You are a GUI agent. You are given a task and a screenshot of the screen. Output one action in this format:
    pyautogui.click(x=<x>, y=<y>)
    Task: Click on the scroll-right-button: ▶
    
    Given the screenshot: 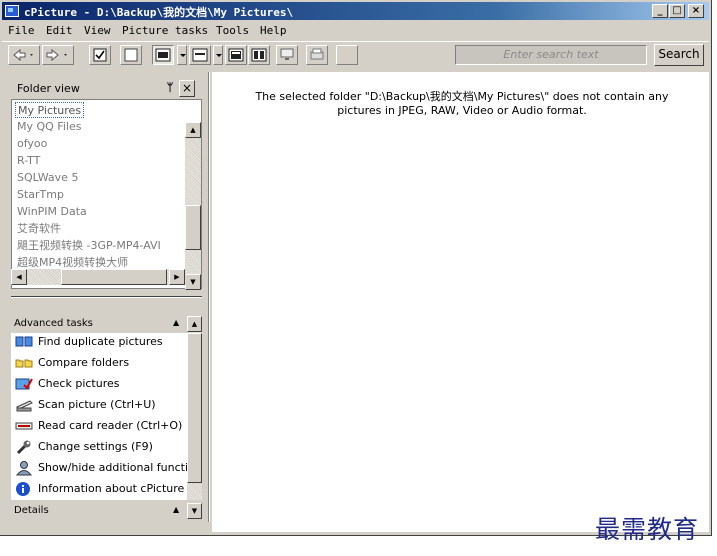 What is the action you would take?
    pyautogui.click(x=177, y=277)
    